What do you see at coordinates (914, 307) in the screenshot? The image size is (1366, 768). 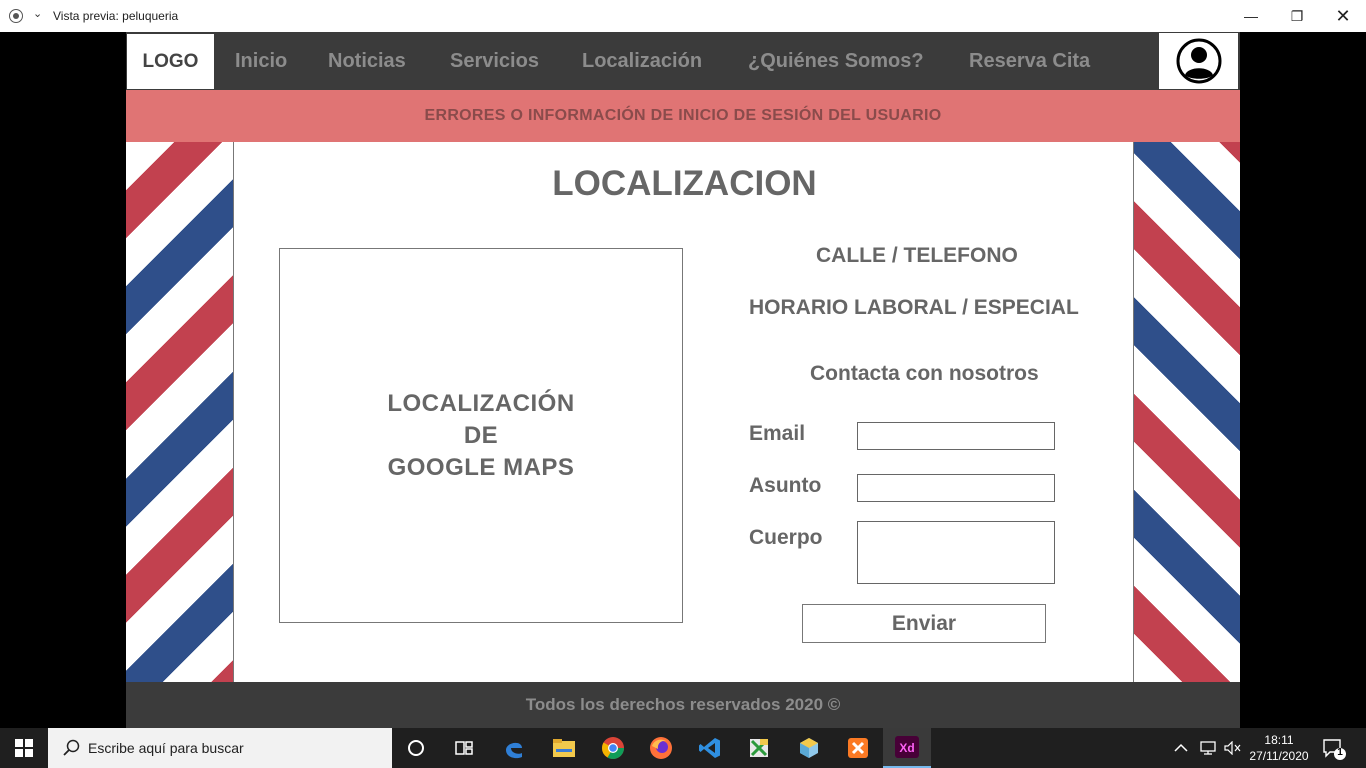 I see `opening-hours-info: HORARIO LABORAL / ESPECIAL` at bounding box center [914, 307].